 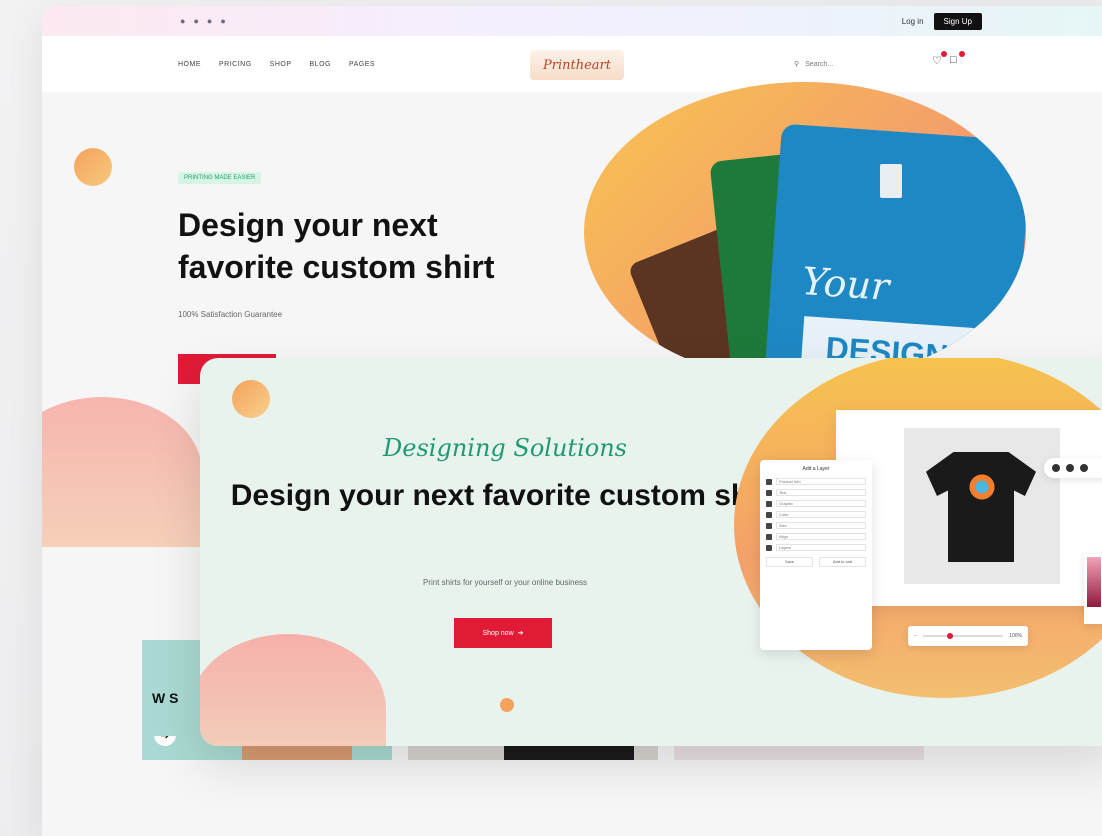 What do you see at coordinates (816, 469) in the screenshot?
I see `panel-title: Add a Layer` at bounding box center [816, 469].